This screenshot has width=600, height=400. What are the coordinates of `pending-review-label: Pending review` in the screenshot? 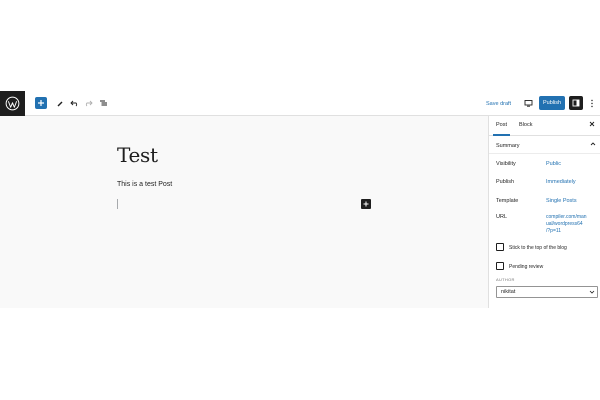 It's located at (526, 267).